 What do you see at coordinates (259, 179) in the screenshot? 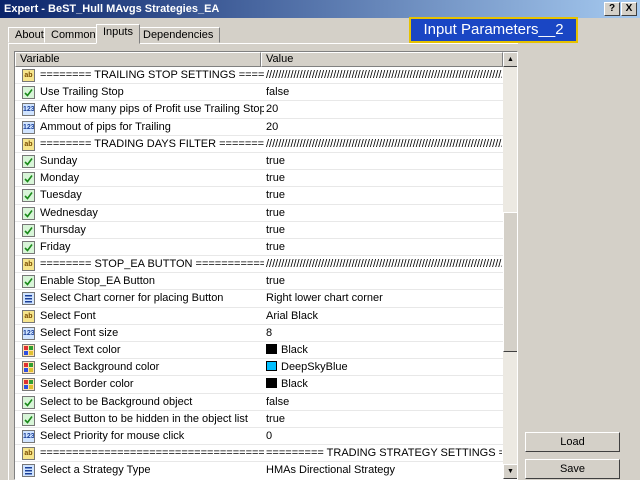
I see `param-row: Monday true` at bounding box center [259, 179].